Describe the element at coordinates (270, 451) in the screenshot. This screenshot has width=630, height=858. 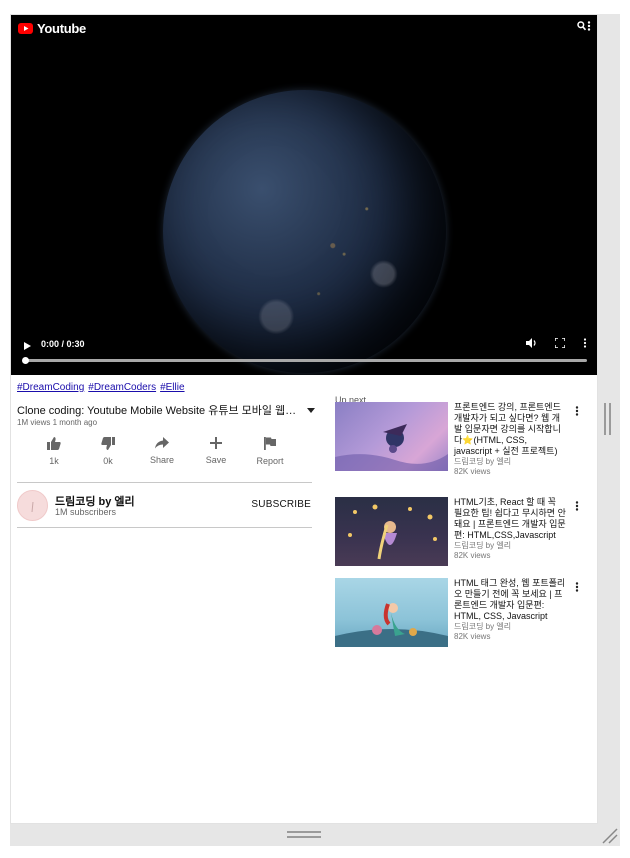
I see `report-button: Report` at that location.